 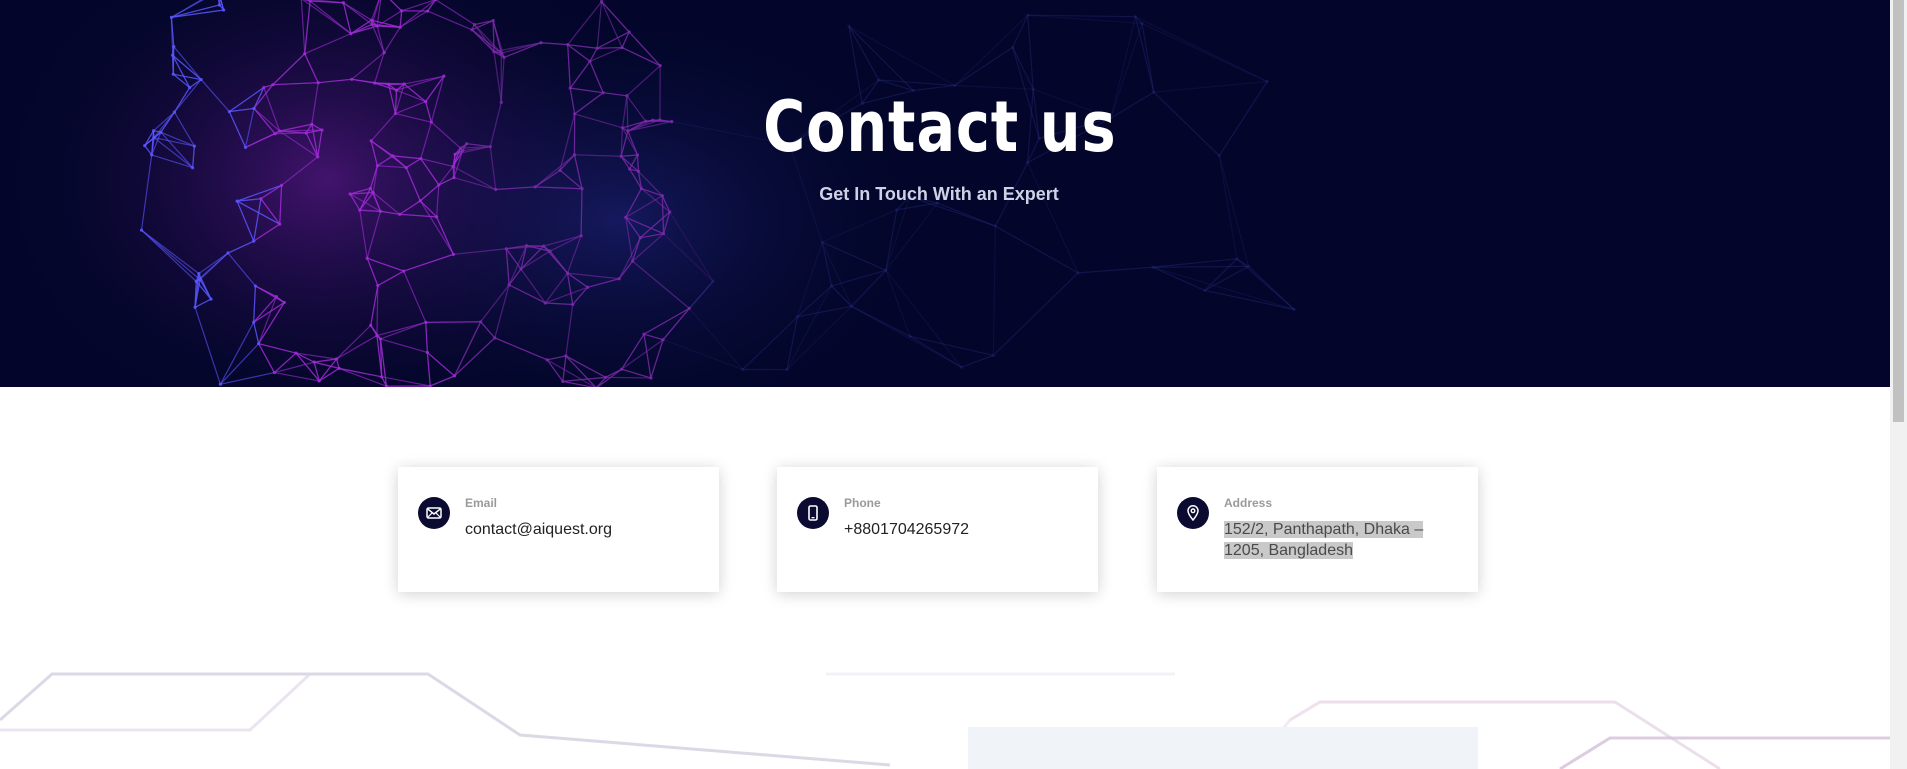 What do you see at coordinates (939, 194) in the screenshot?
I see `page-subtitle: Get In Touch With an Expert` at bounding box center [939, 194].